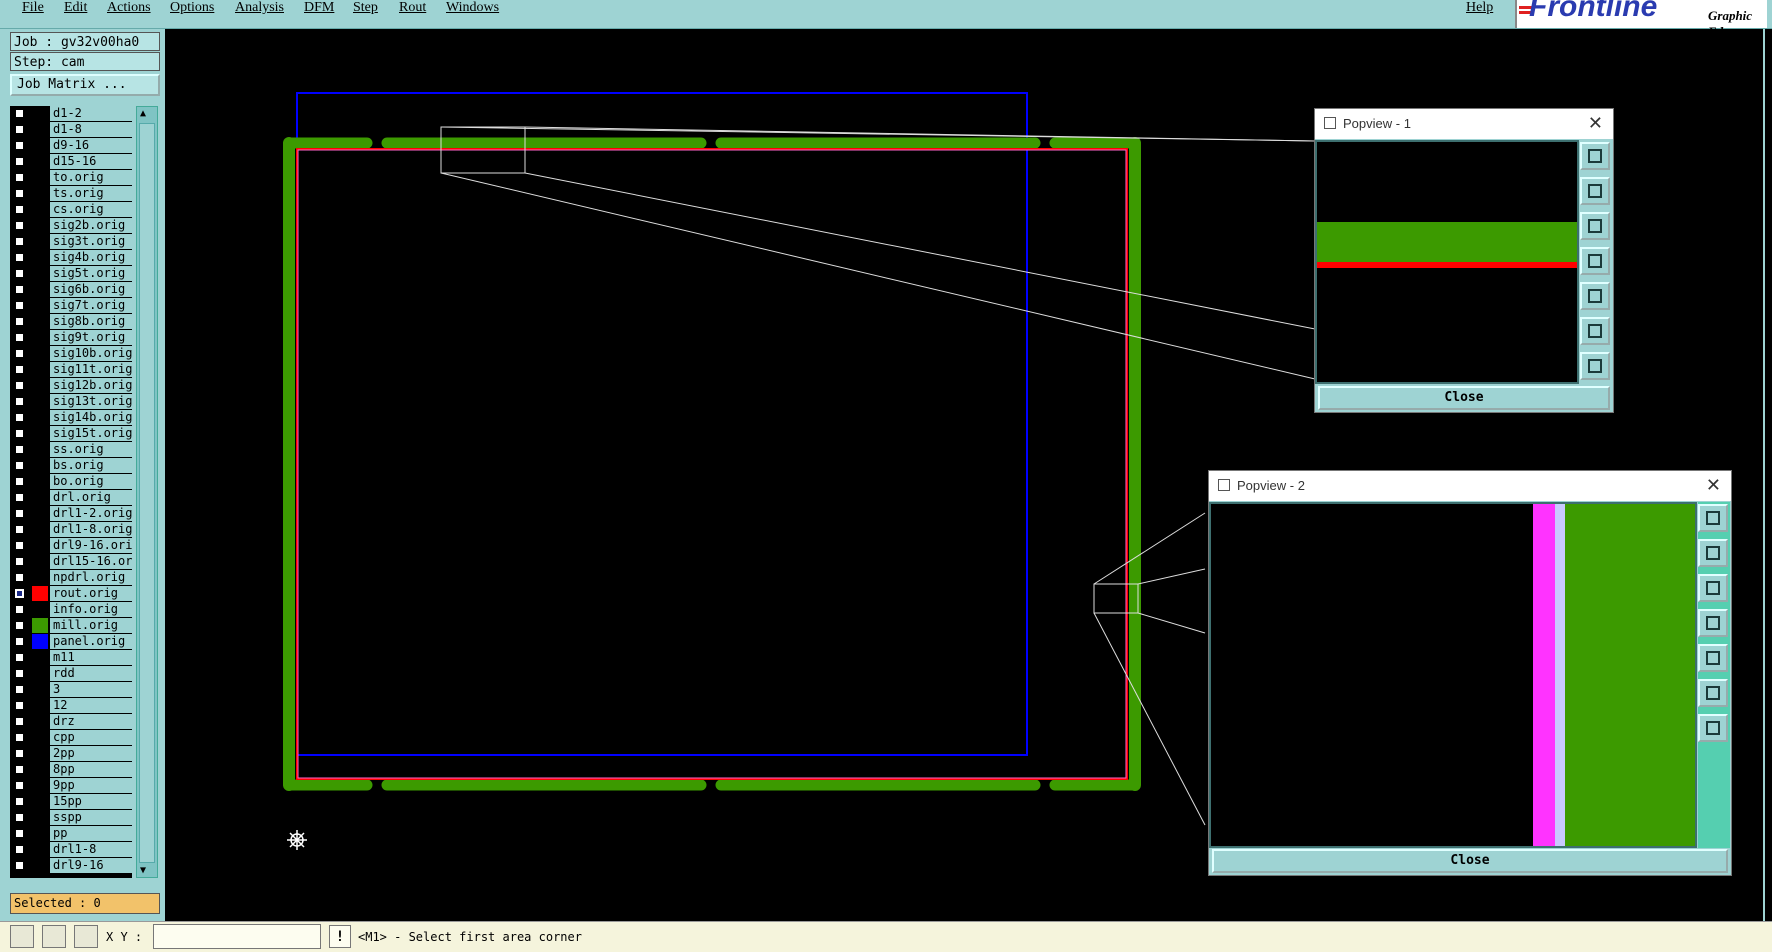  Describe the element at coordinates (1713, 518) in the screenshot. I see `popview-2-zoom-home-button` at that location.